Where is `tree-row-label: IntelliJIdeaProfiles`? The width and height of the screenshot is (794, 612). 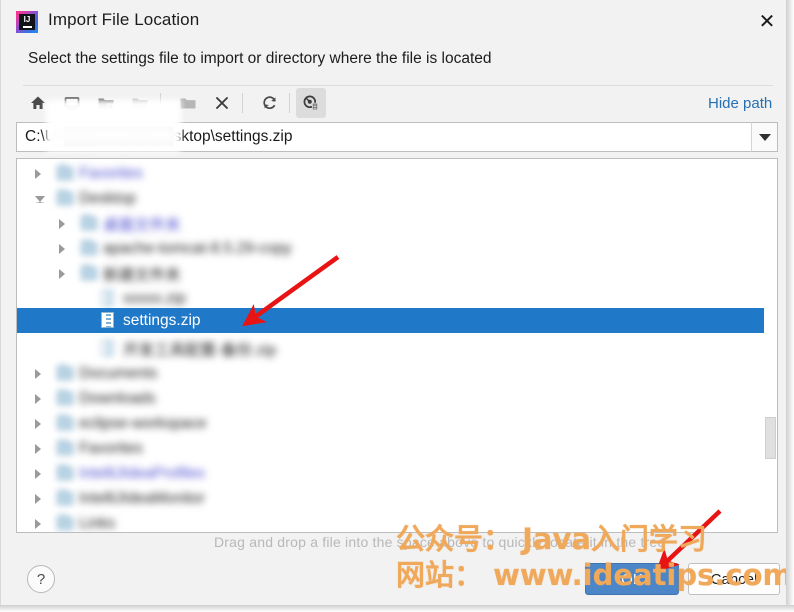
tree-row-label: IntelliJIdeaProfiles is located at coordinates (142, 473).